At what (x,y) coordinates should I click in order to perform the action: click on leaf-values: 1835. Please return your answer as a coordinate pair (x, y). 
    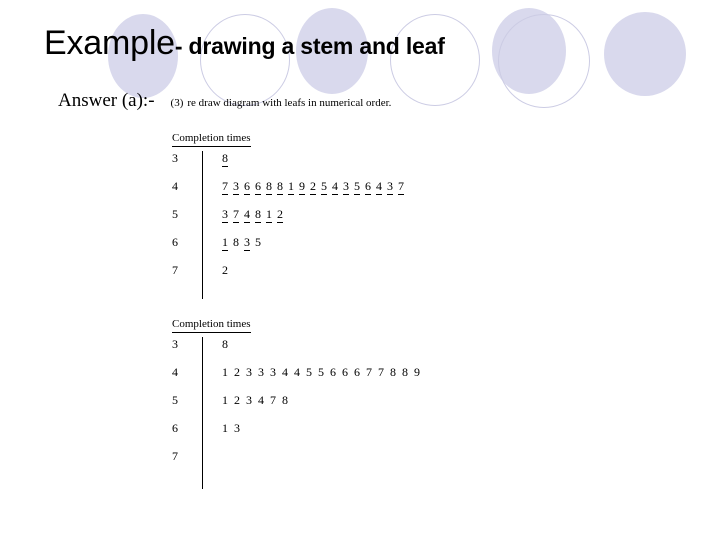
    Looking at the image, I should click on (234, 243).